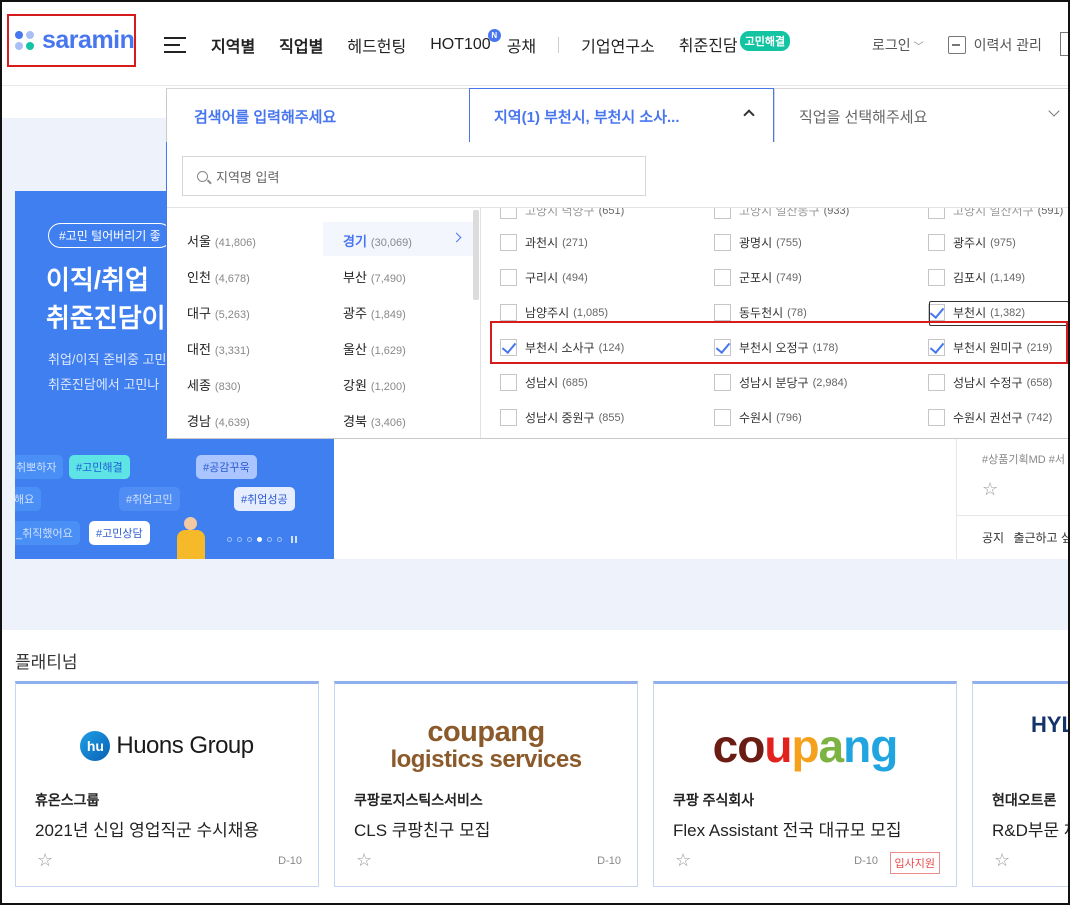 The height and width of the screenshot is (905, 1070). Describe the element at coordinates (1013, 499) in the screenshot. I see `side-card: #상품기획MD #서 ☆ 공지 출근하고 싶` at that location.